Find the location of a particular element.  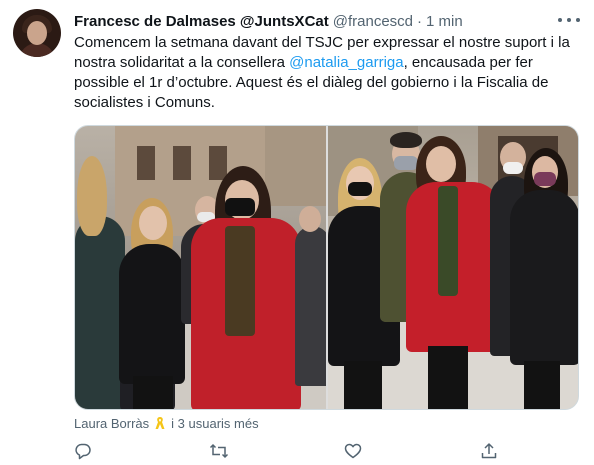

reply-button is located at coordinates (83, 451).